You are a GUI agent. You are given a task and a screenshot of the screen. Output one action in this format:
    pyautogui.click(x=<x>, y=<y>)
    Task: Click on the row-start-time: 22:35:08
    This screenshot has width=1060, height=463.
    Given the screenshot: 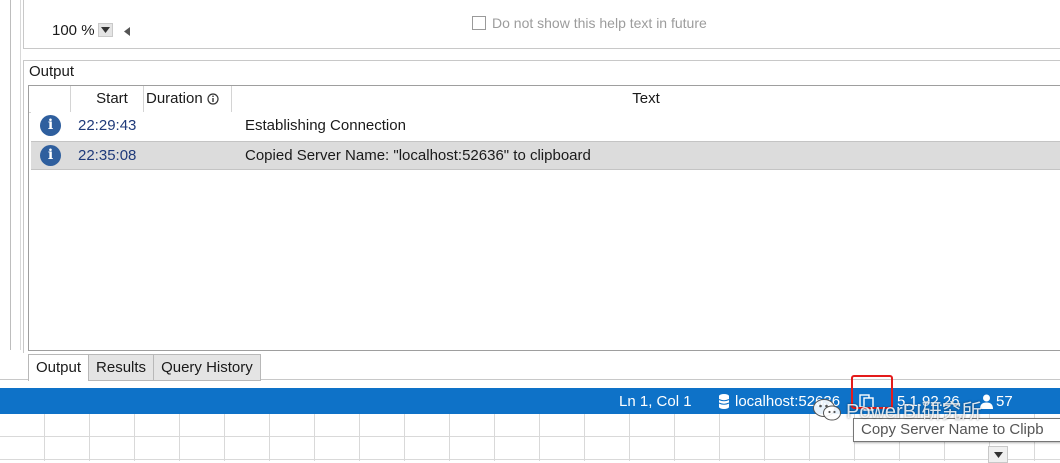 What is the action you would take?
    pyautogui.click(x=107, y=155)
    